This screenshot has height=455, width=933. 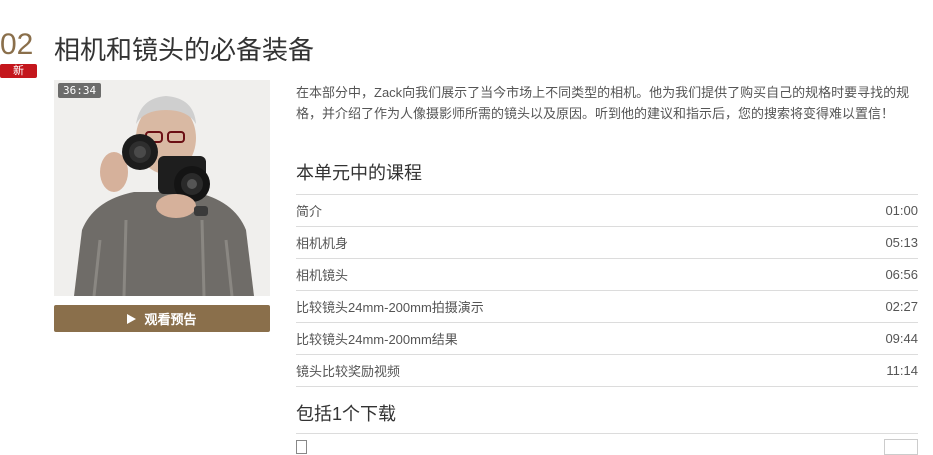 What do you see at coordinates (607, 243) in the screenshot?
I see `lesson-row: 相机机身 05:13` at bounding box center [607, 243].